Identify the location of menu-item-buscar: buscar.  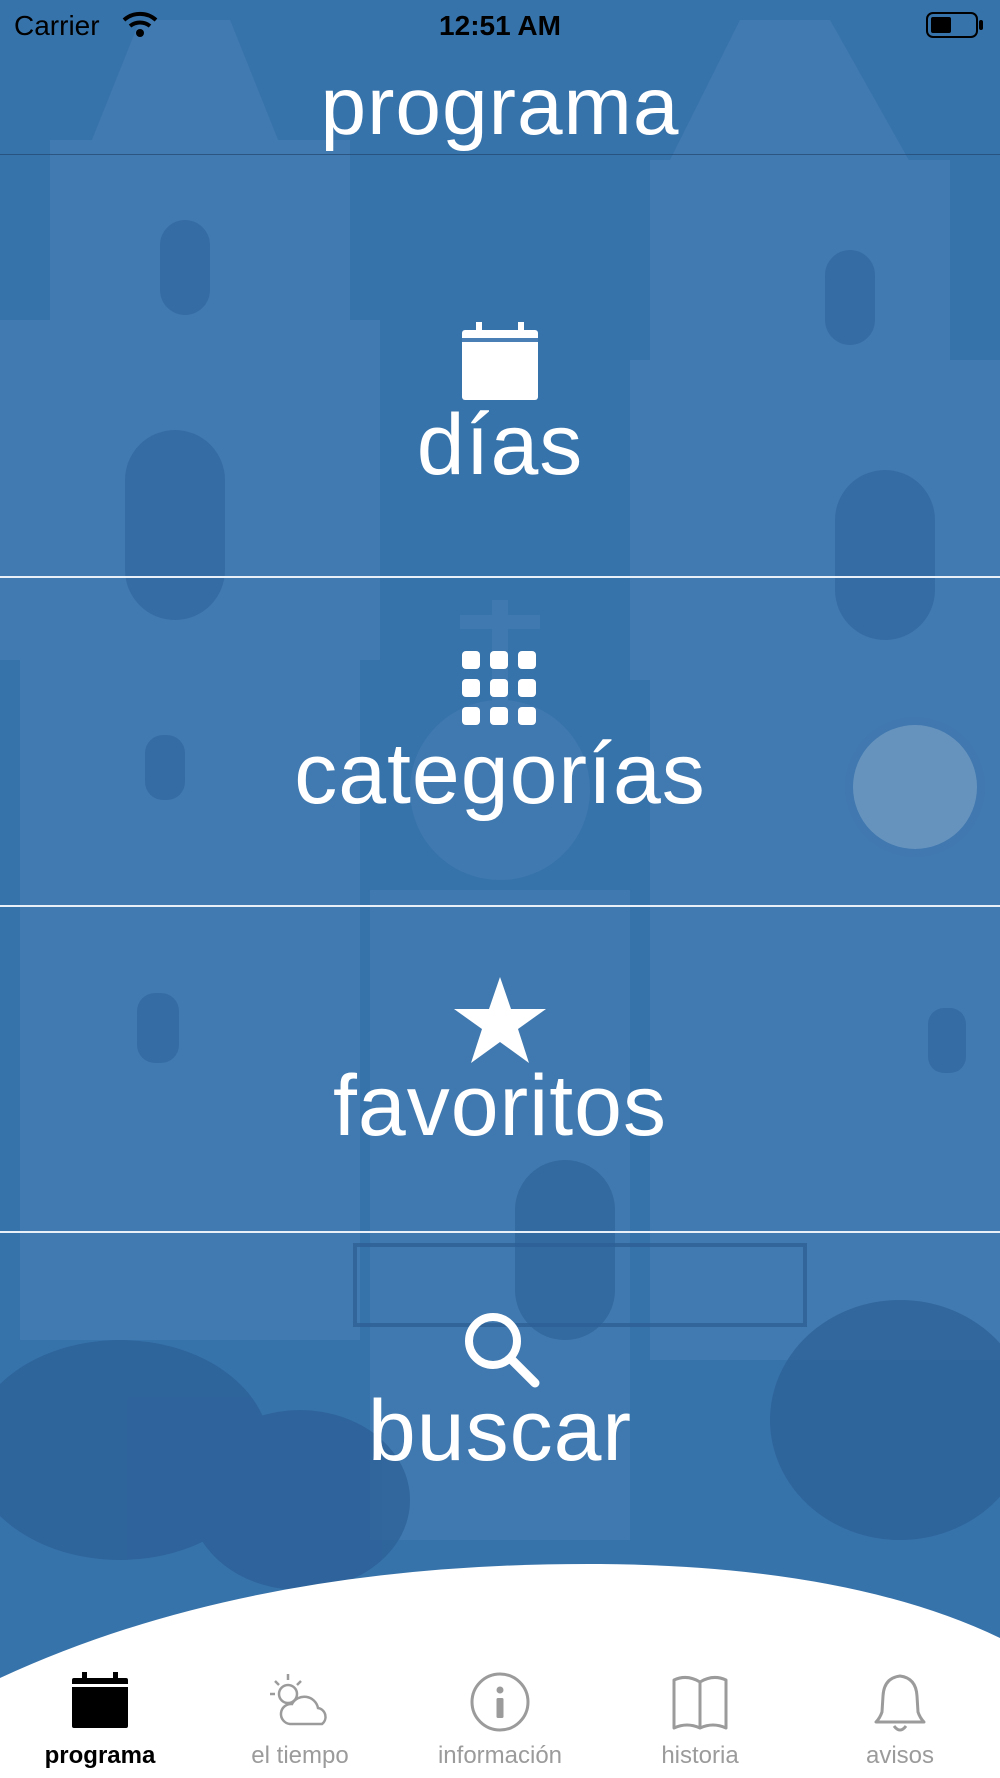
(500, 1391).